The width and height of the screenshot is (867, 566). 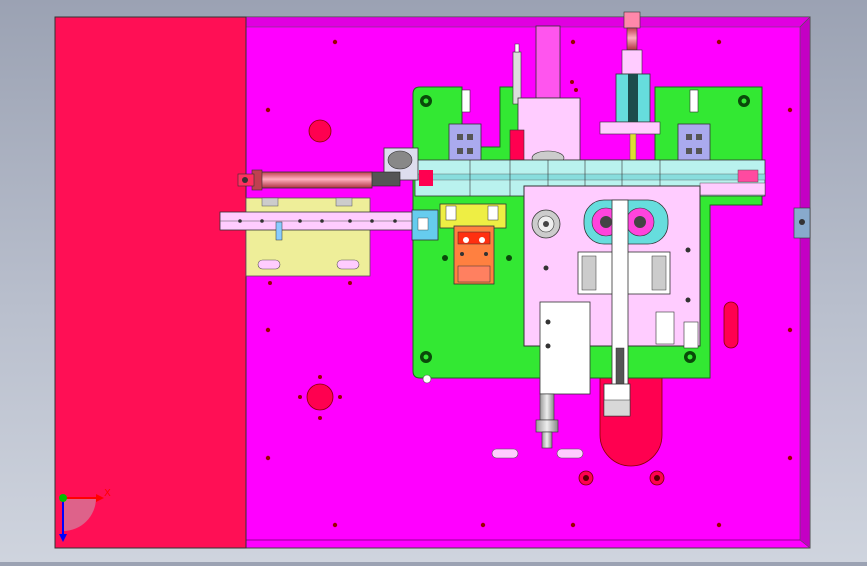 What do you see at coordinates (427, 379) in the screenshot?
I see `locating-pin` at bounding box center [427, 379].